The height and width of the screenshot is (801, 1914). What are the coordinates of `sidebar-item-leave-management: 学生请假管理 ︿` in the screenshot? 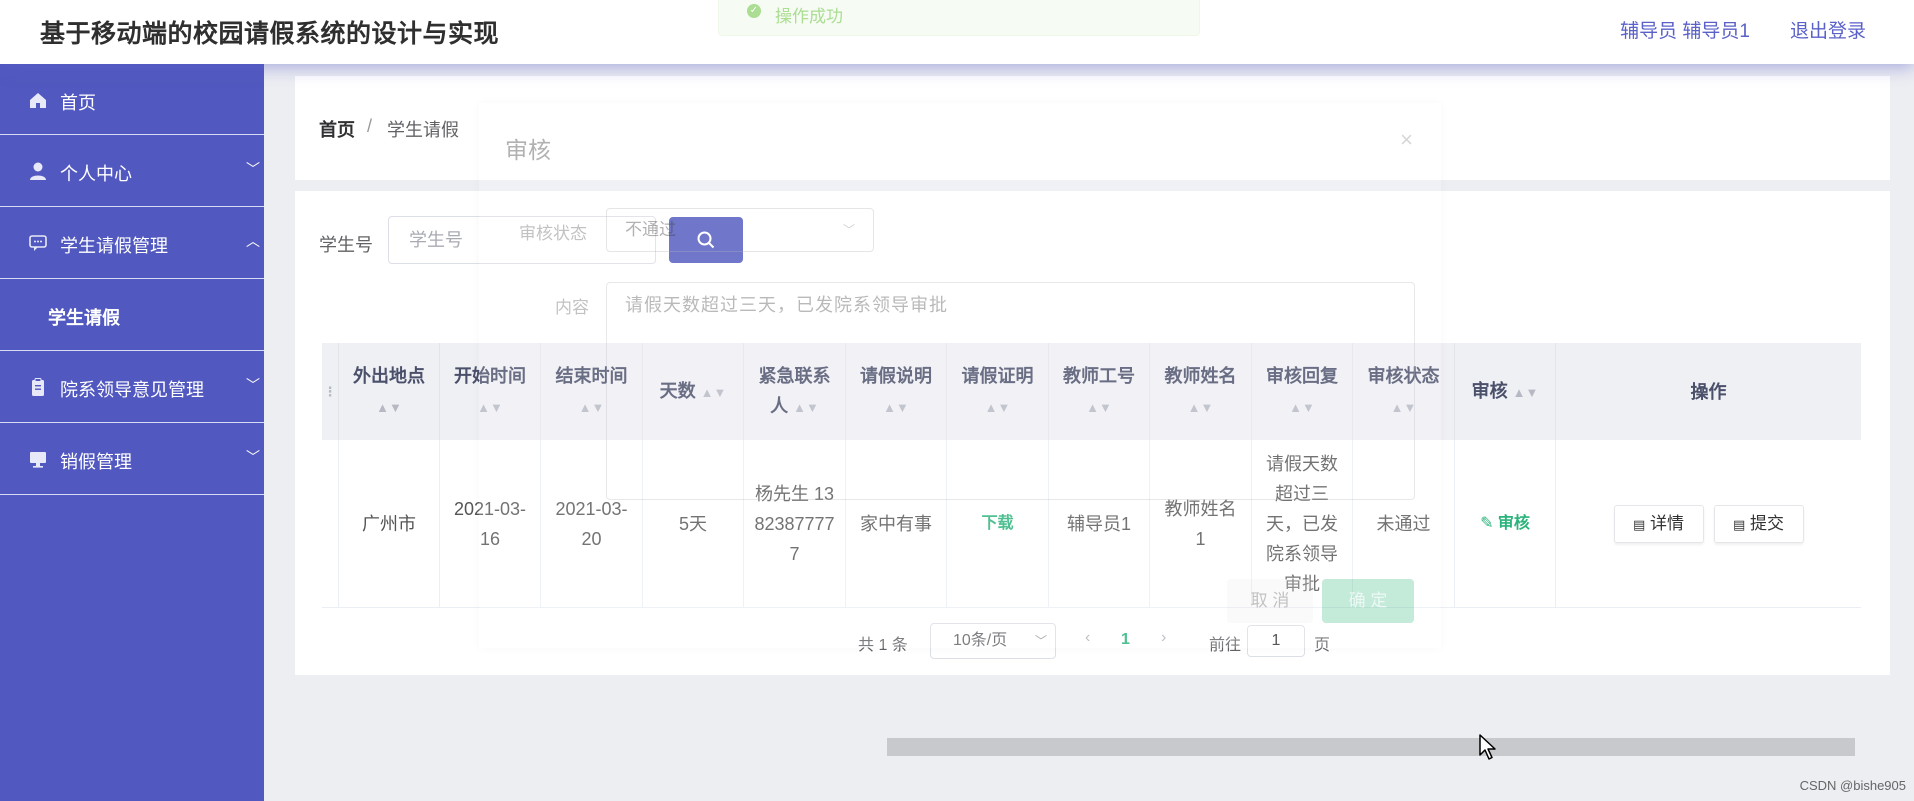 It's located at (132, 243).